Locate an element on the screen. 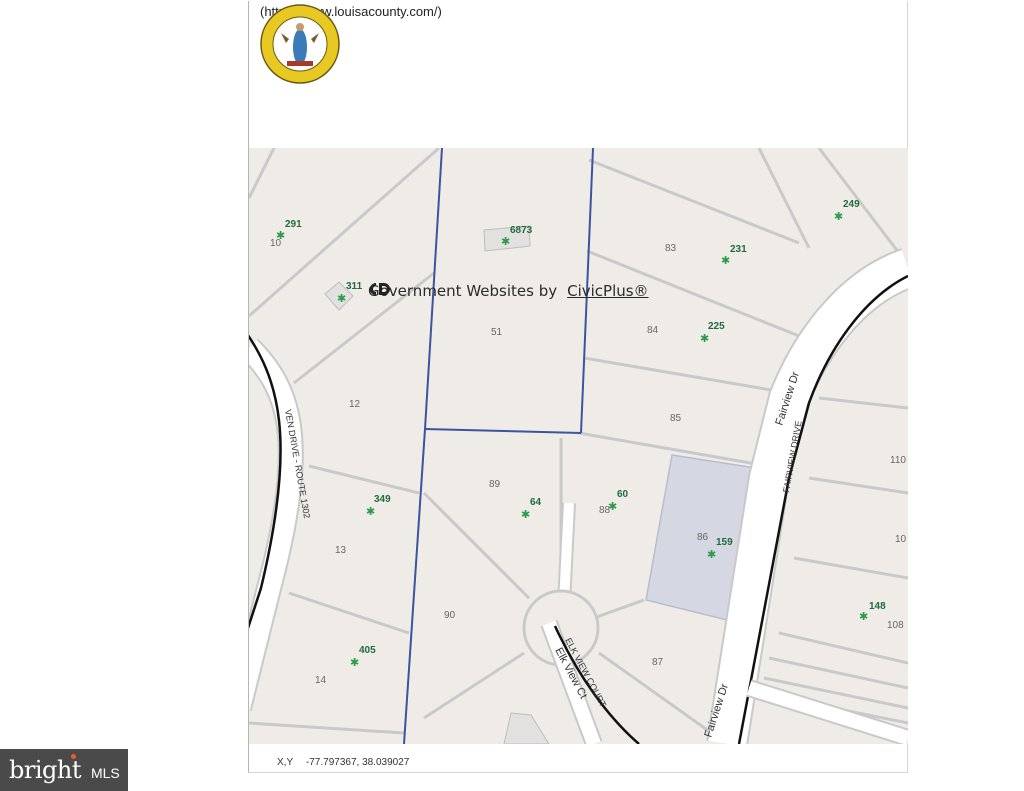 This screenshot has height=791, width=1024. civicplus-logo-icon is located at coordinates (380, 289).